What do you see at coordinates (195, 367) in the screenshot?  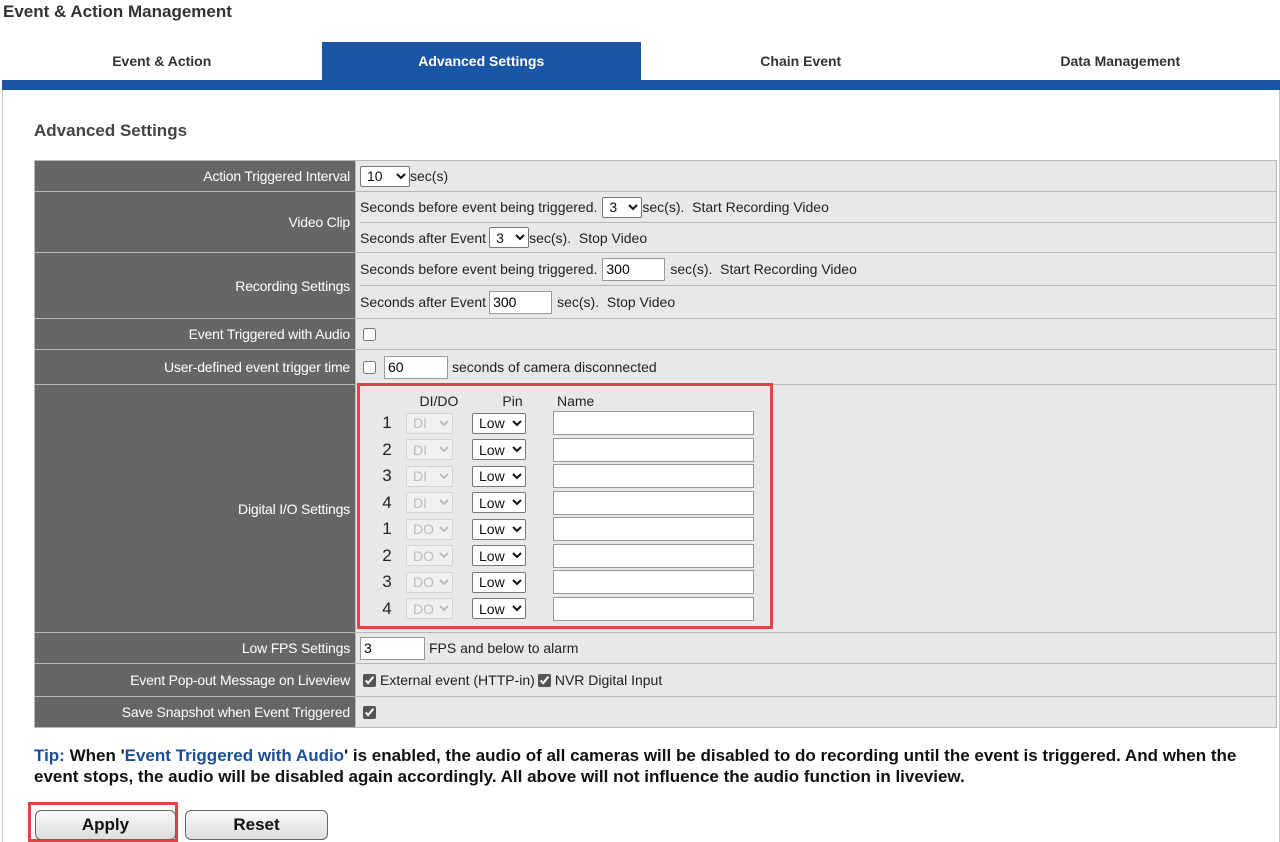 I see `user-defined-trigger-label: User-defined event trigger time` at bounding box center [195, 367].